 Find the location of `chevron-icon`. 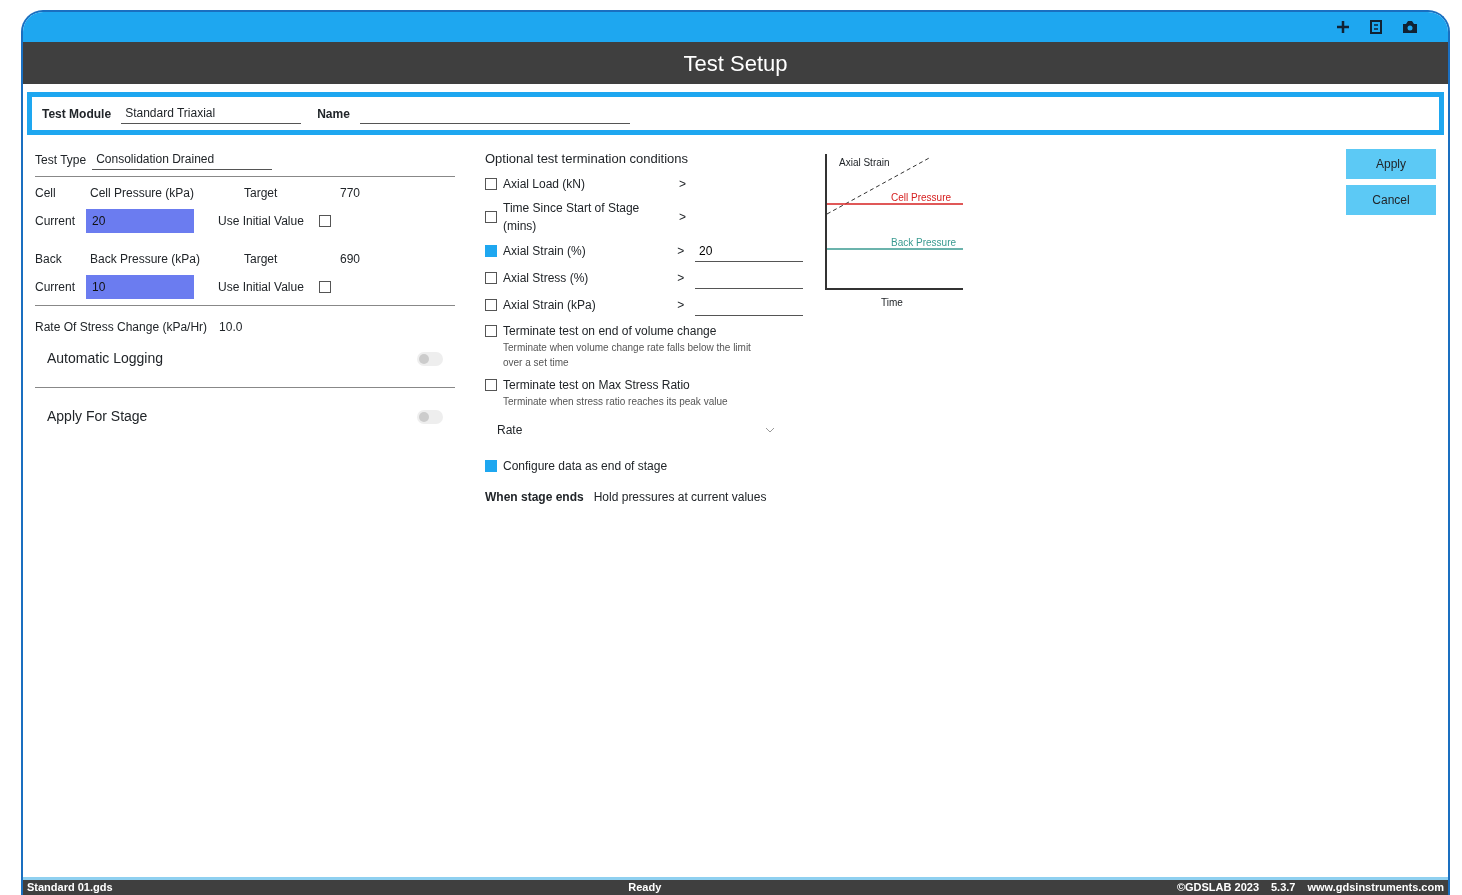

chevron-icon is located at coordinates (770, 429).